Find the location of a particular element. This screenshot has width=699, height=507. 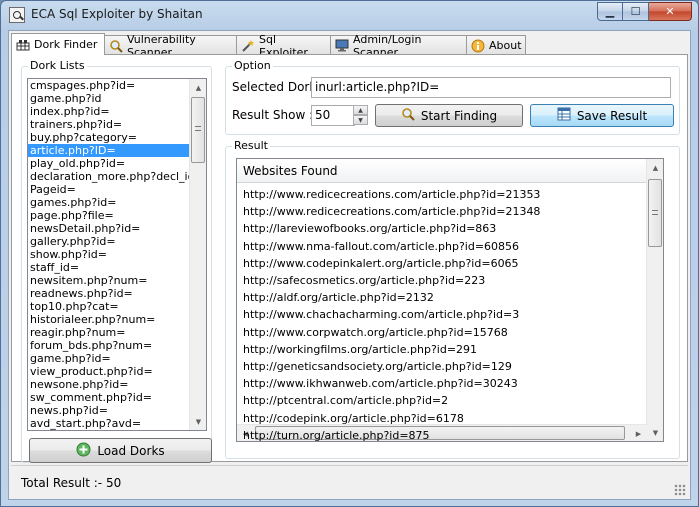

wand-icon is located at coordinates (248, 46).